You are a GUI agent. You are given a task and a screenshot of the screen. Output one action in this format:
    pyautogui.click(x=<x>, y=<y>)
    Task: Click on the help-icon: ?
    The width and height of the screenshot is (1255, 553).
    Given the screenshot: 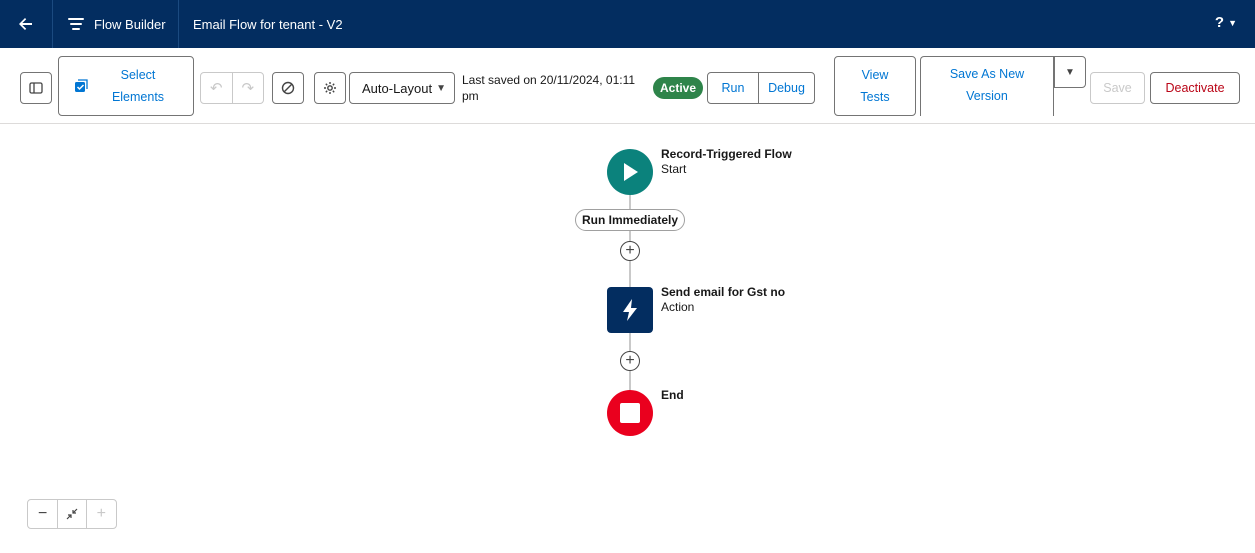 What is the action you would take?
    pyautogui.click(x=1219, y=22)
    